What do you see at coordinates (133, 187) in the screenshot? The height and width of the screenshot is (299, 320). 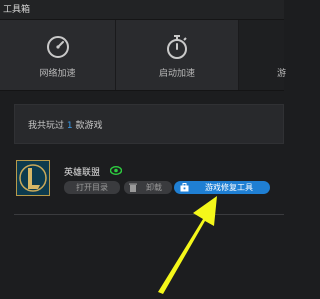 I see `trash-icon` at bounding box center [133, 187].